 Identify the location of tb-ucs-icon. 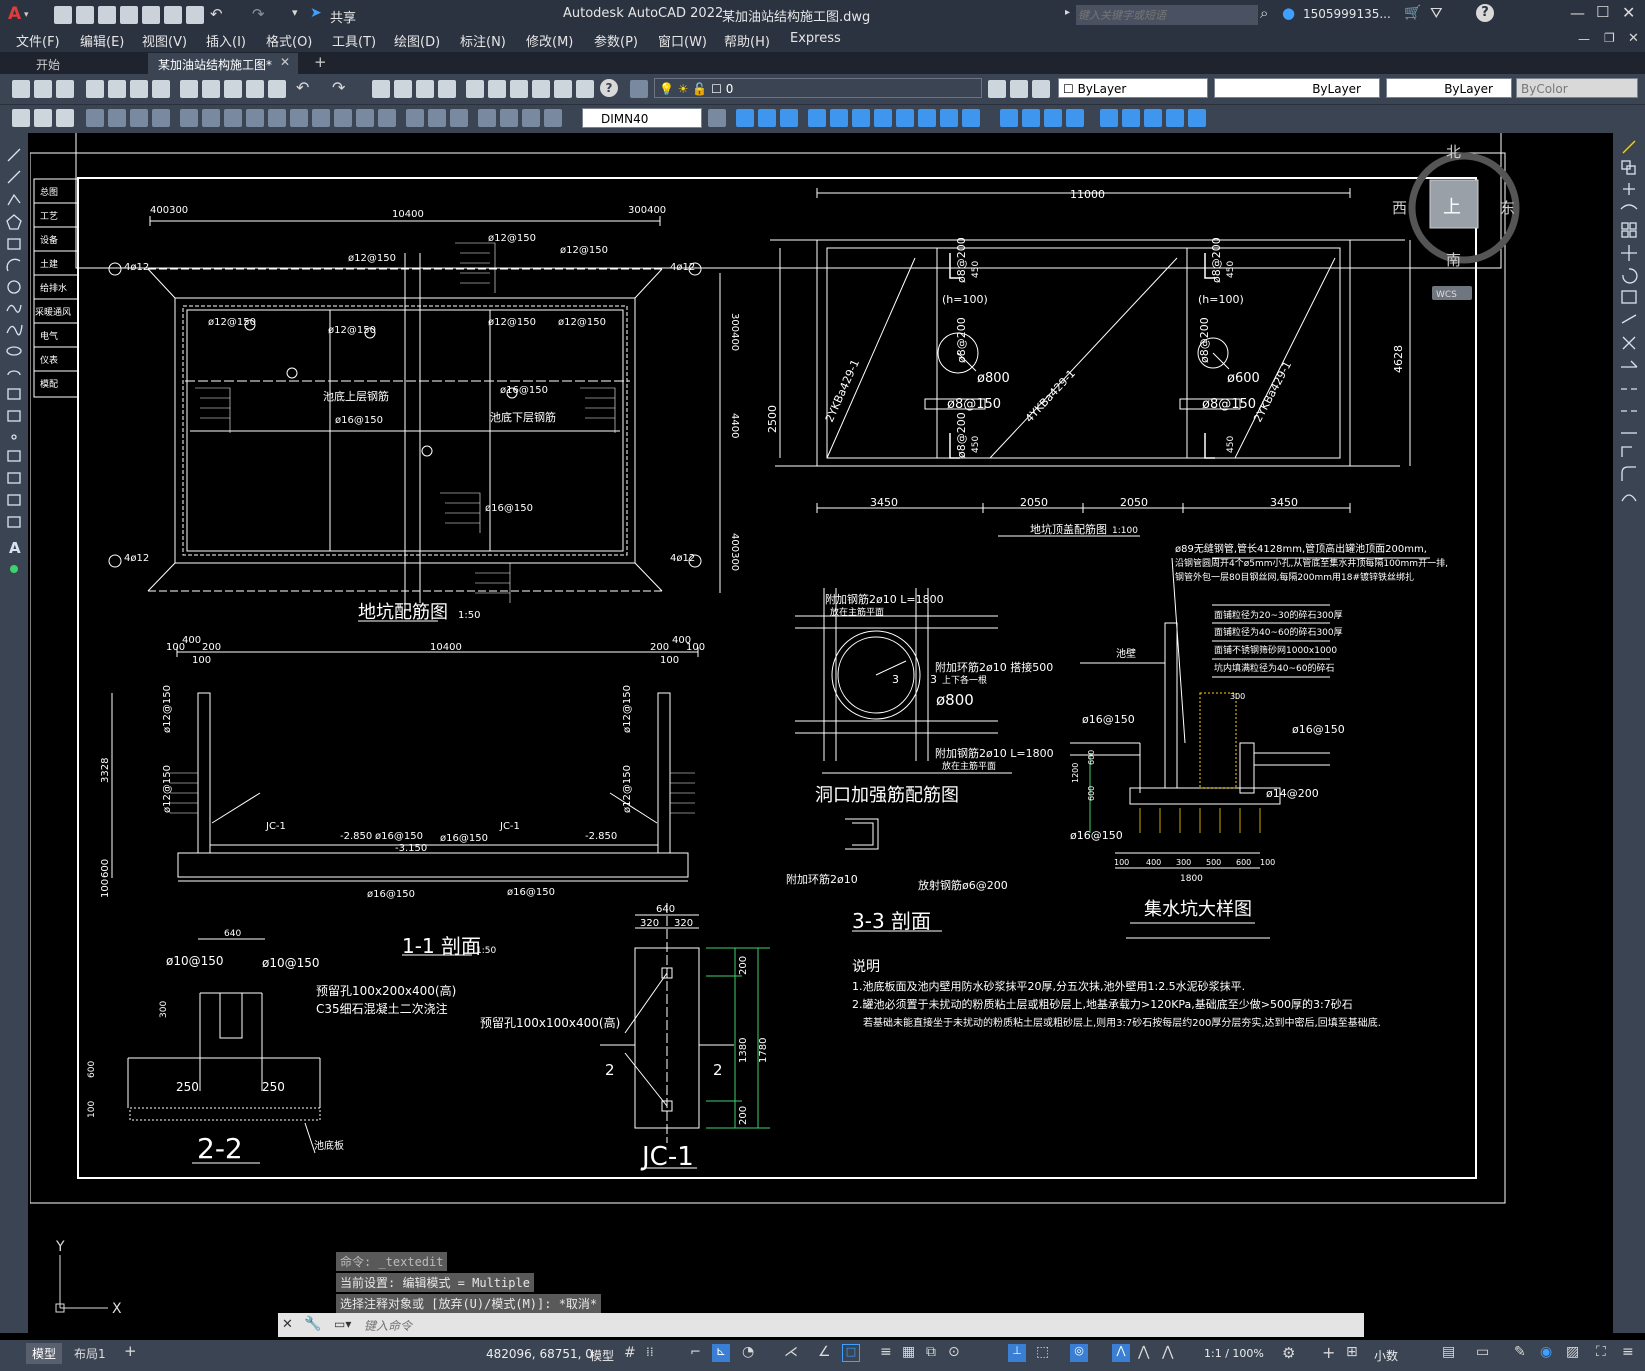
(745, 118).